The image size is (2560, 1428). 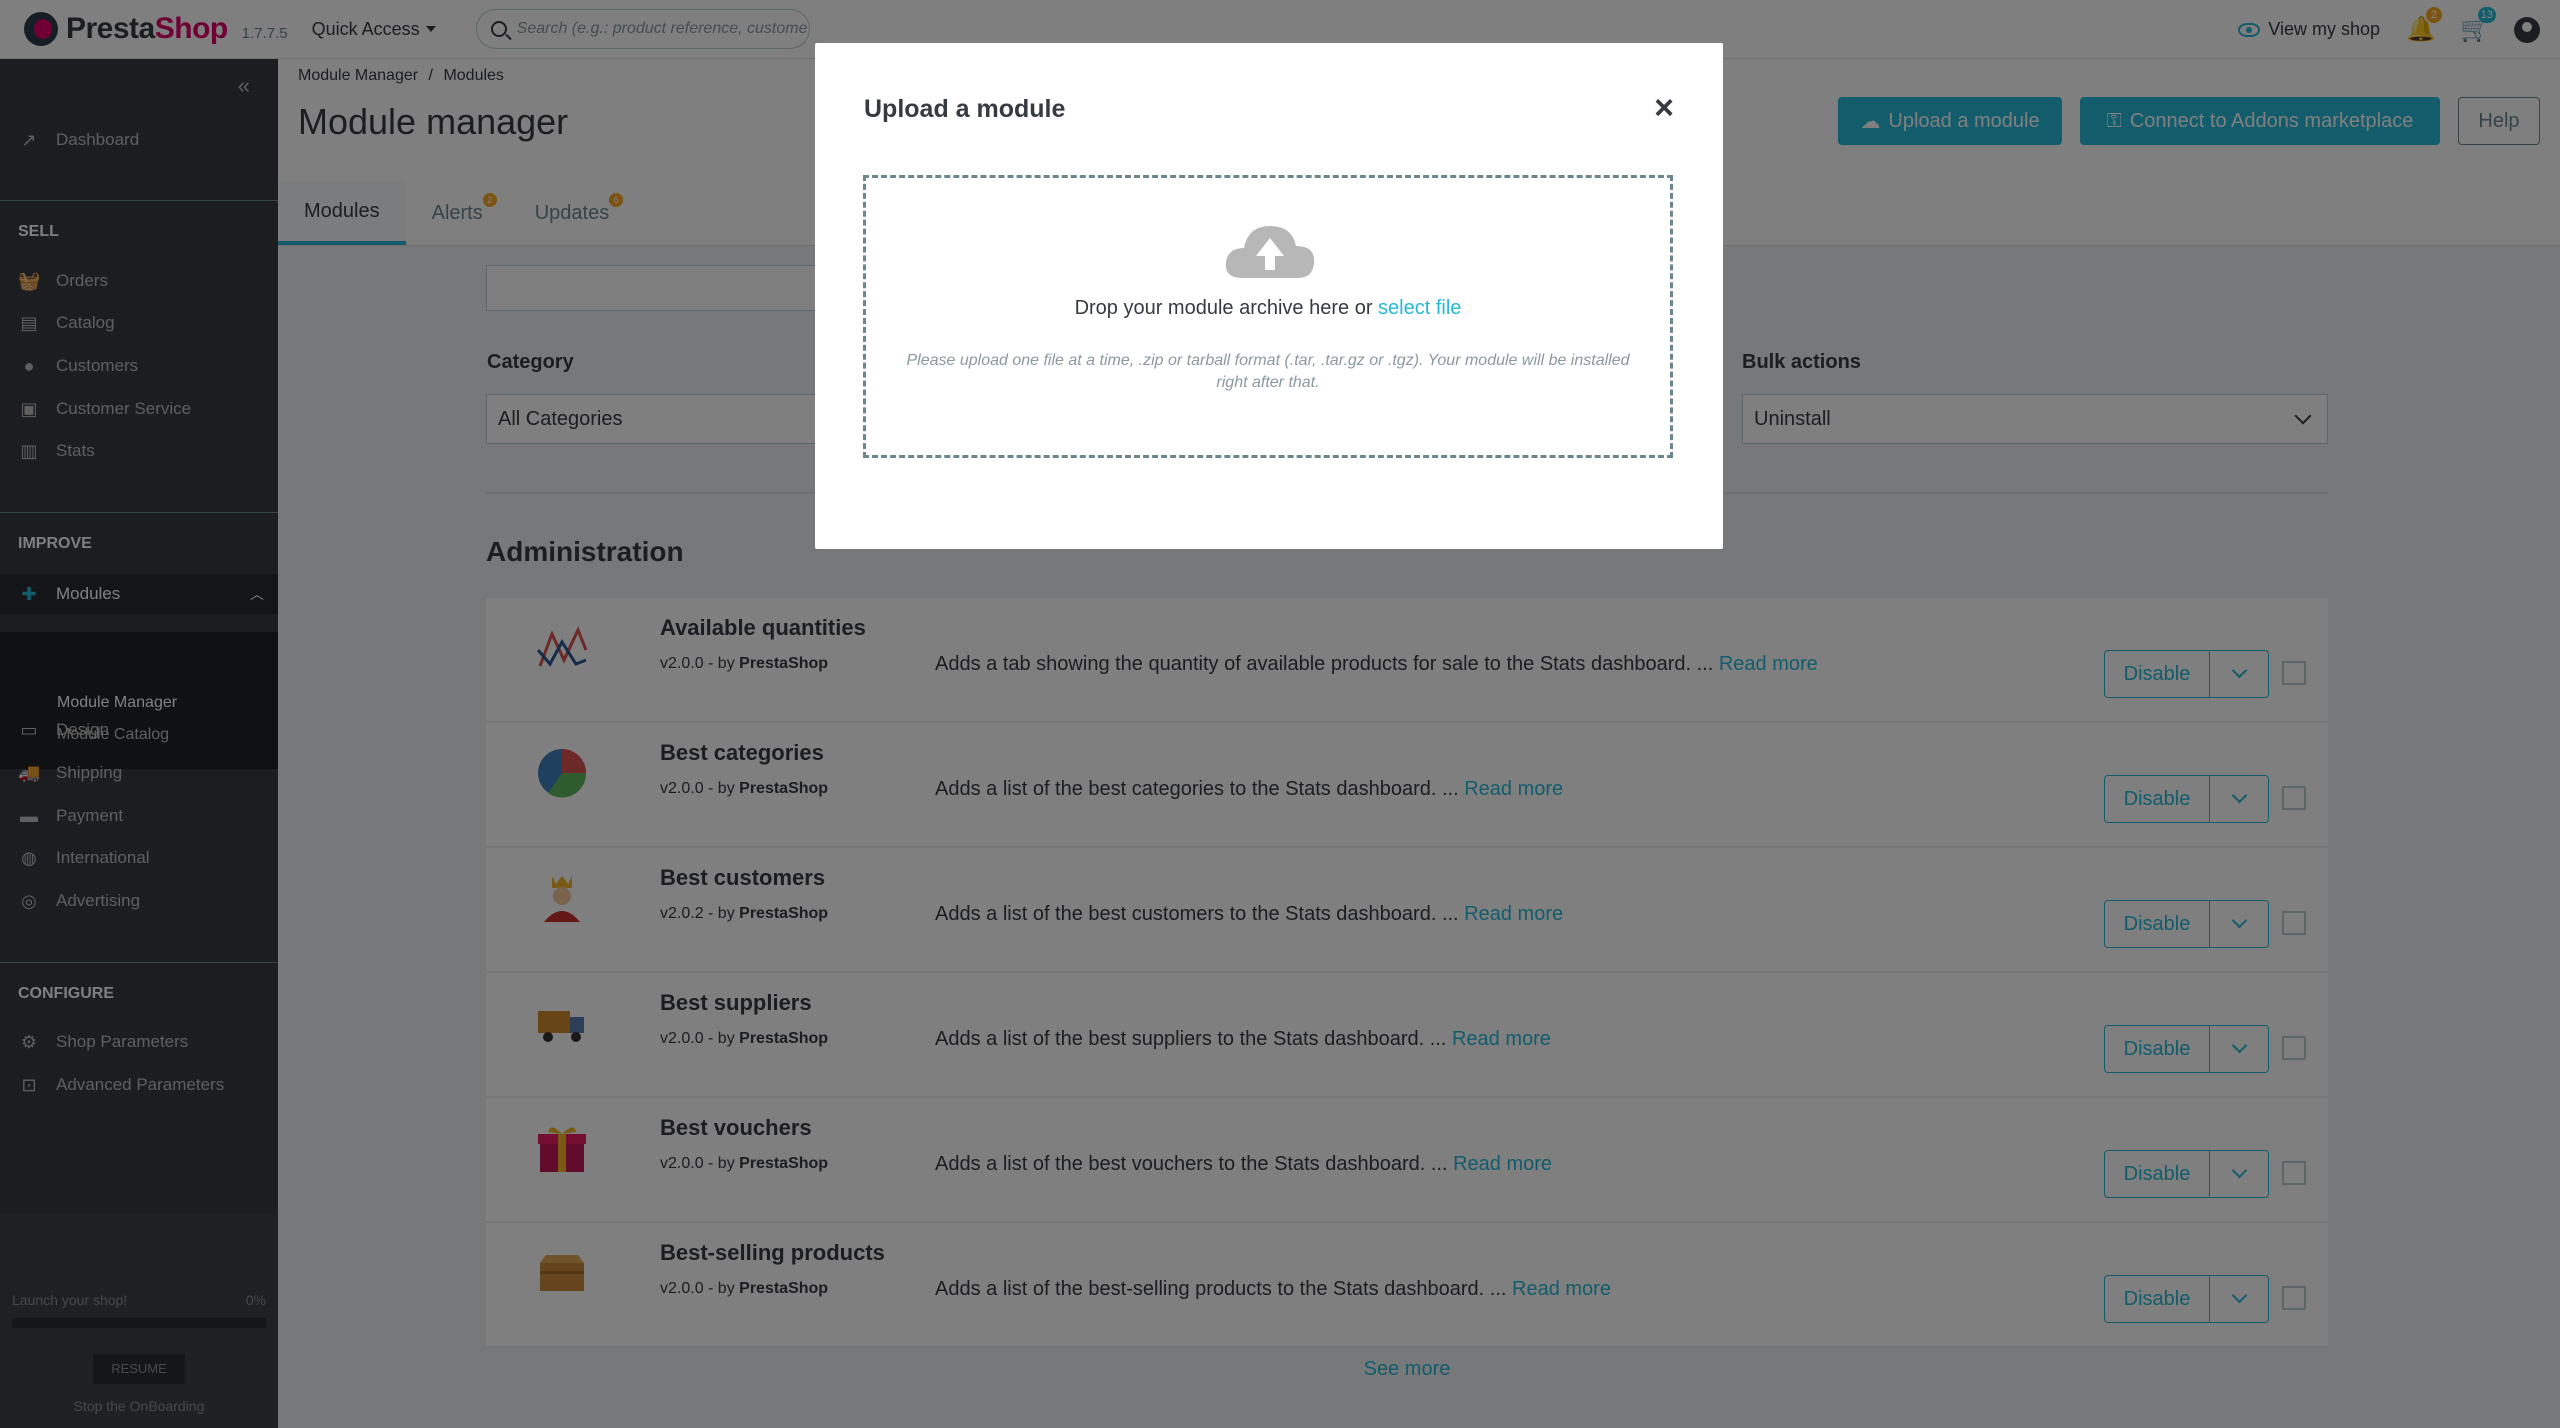 I want to click on select-file-link: select file, so click(x=1419, y=308).